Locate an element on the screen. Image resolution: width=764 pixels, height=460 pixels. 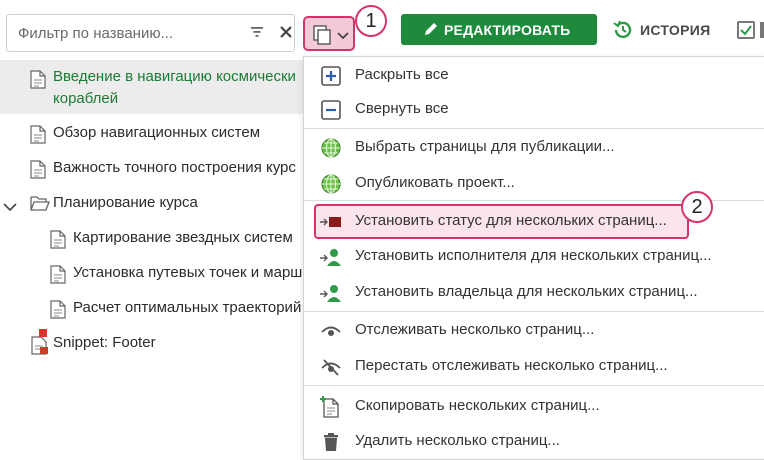
menu-item-label: Раскрыть все is located at coordinates (402, 74).